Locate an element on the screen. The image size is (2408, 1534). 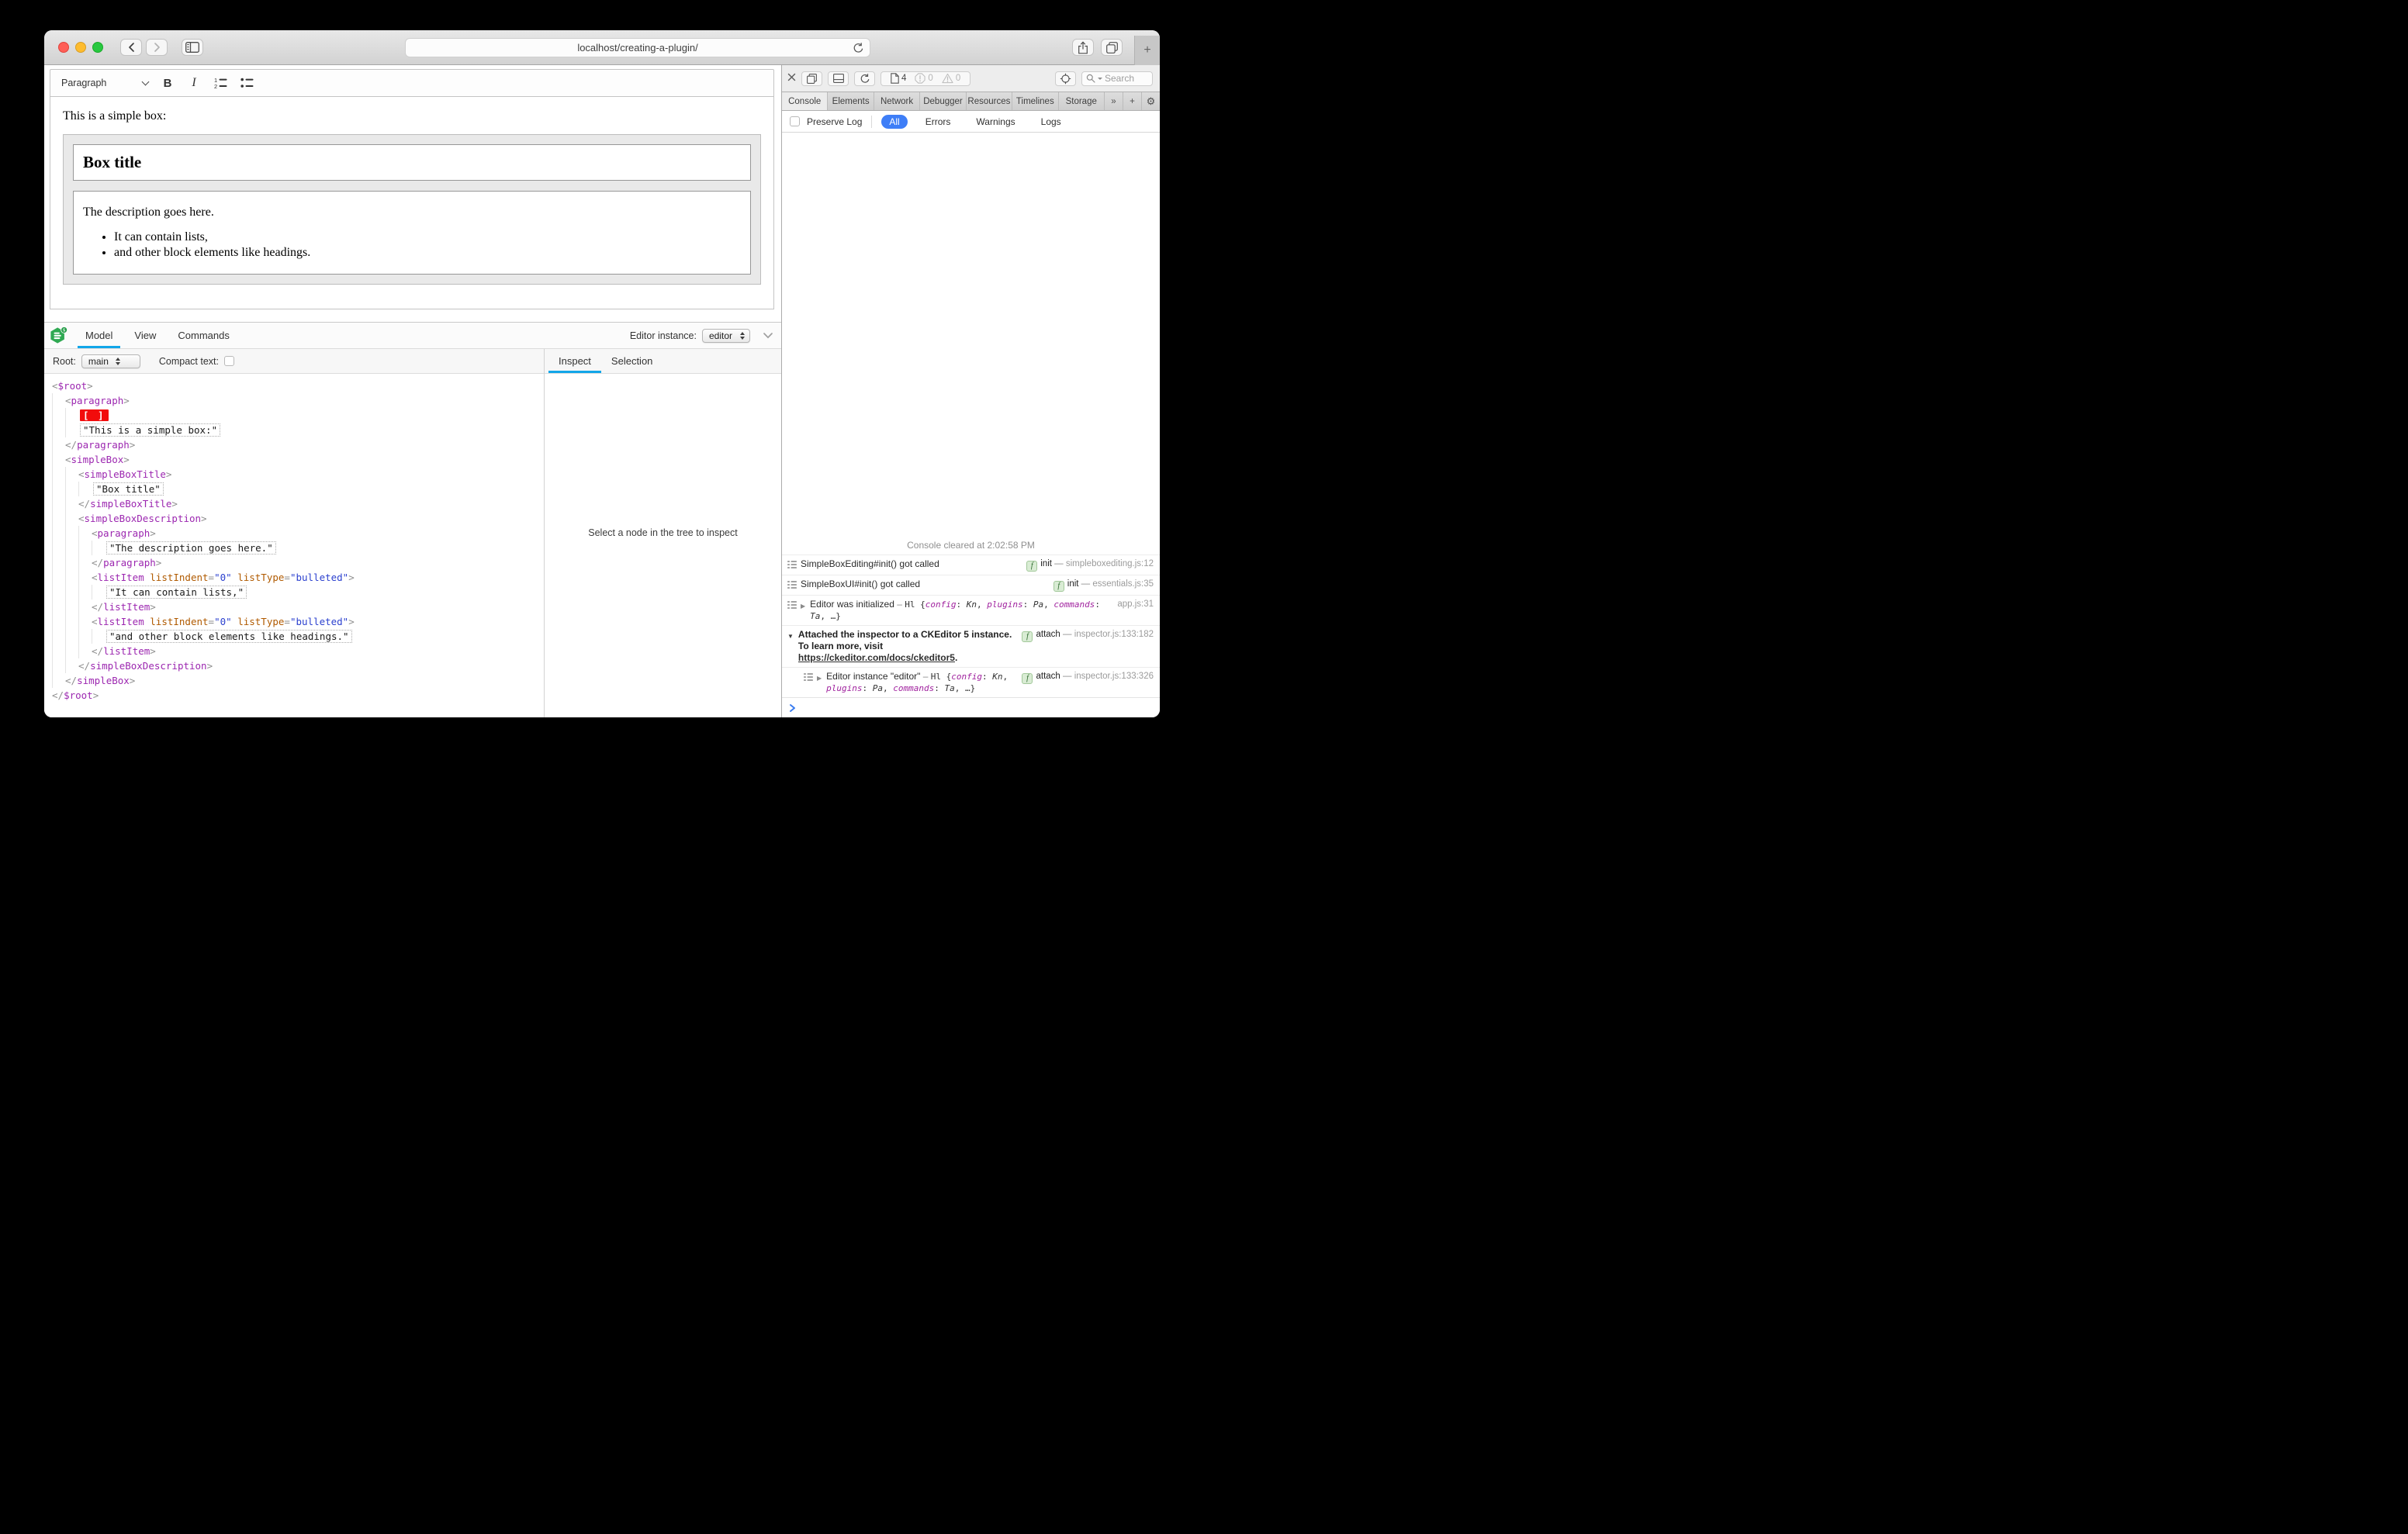
reload-page-button is located at coordinates (864, 78).